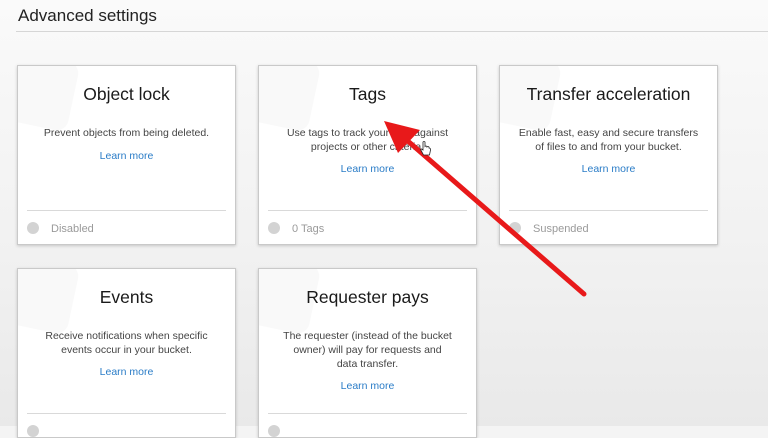  What do you see at coordinates (126, 297) in the screenshot?
I see `card-title: Events` at bounding box center [126, 297].